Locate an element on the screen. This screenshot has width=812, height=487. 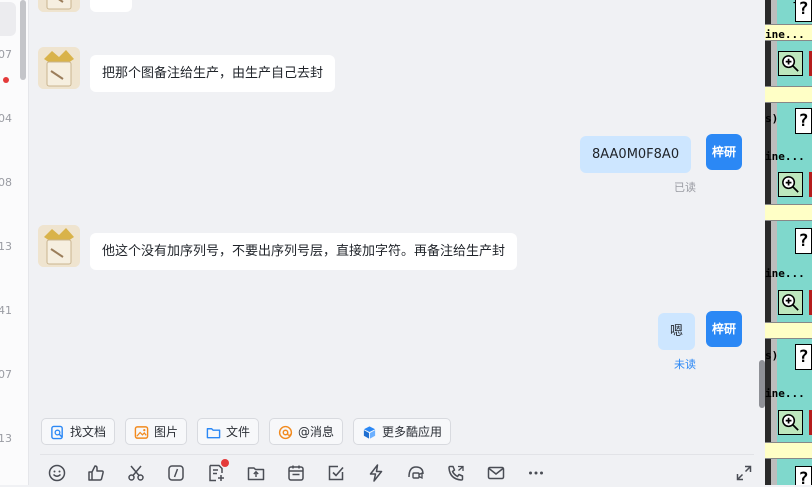
folder-icon is located at coordinates (213, 433).